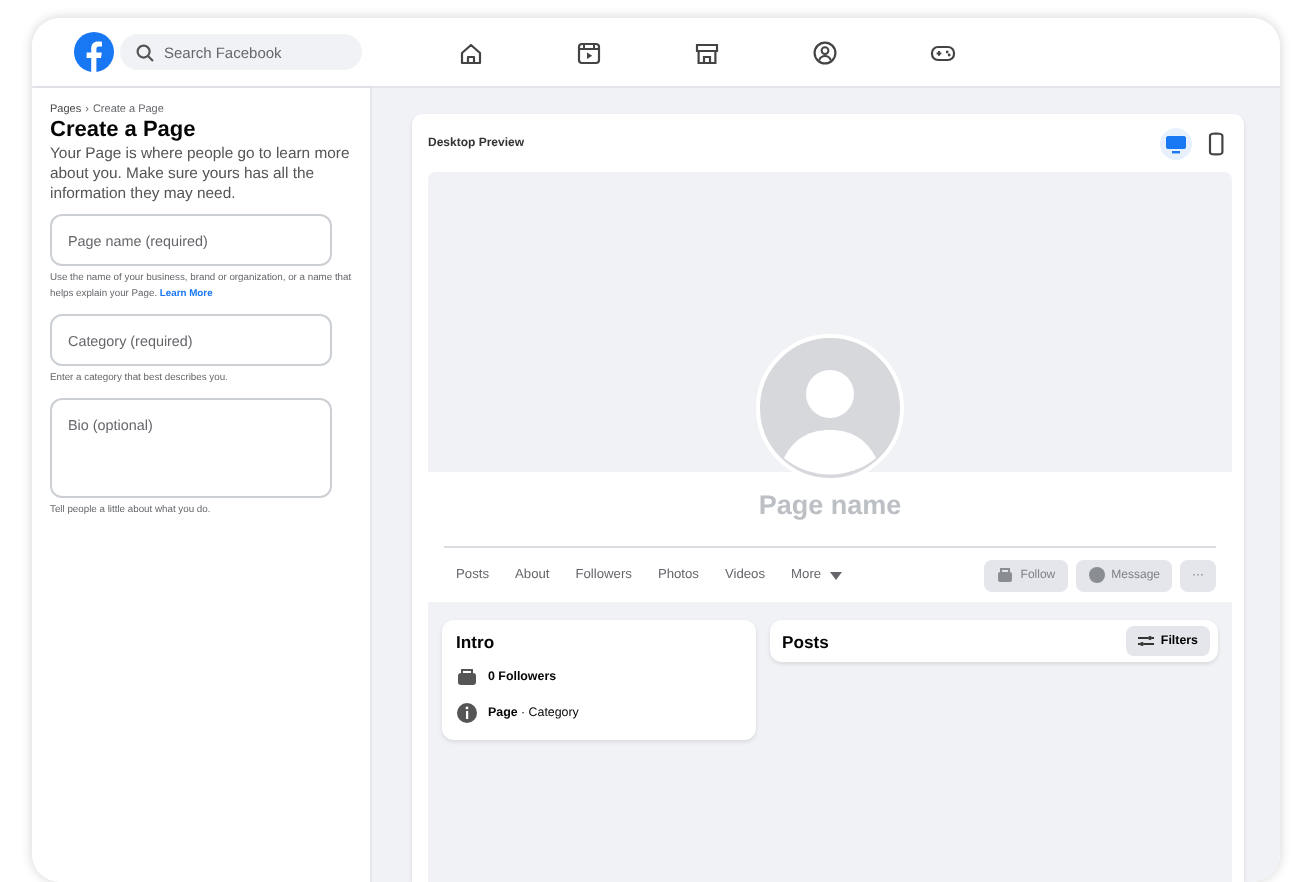  What do you see at coordinates (825, 52) in the screenshot?
I see `people-icon` at bounding box center [825, 52].